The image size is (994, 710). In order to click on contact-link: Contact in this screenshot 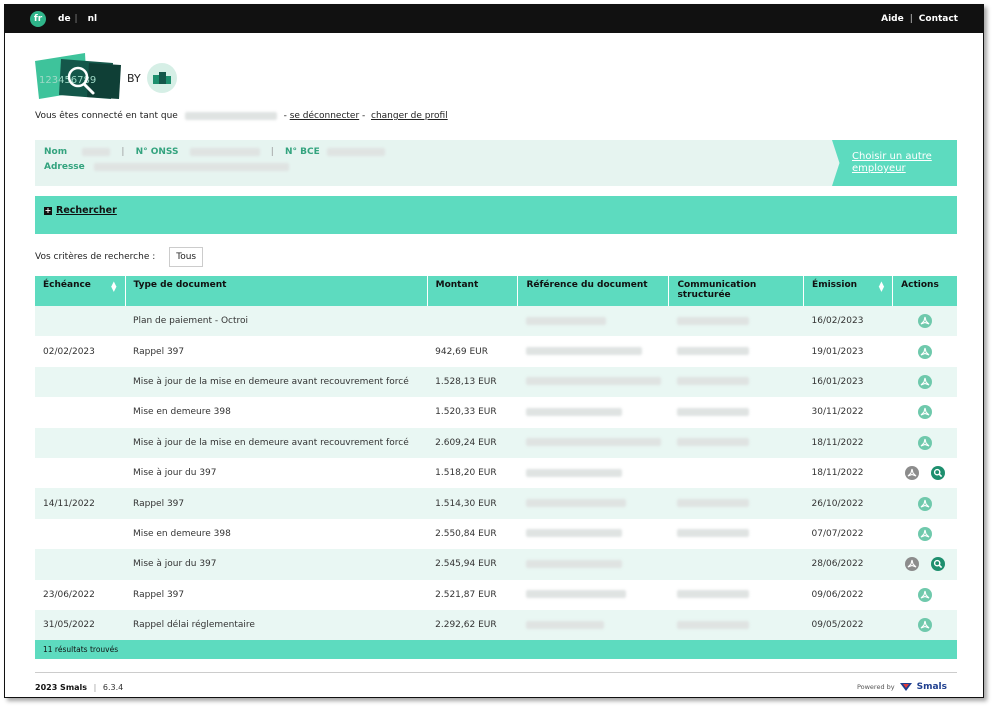, I will do `click(938, 19)`.